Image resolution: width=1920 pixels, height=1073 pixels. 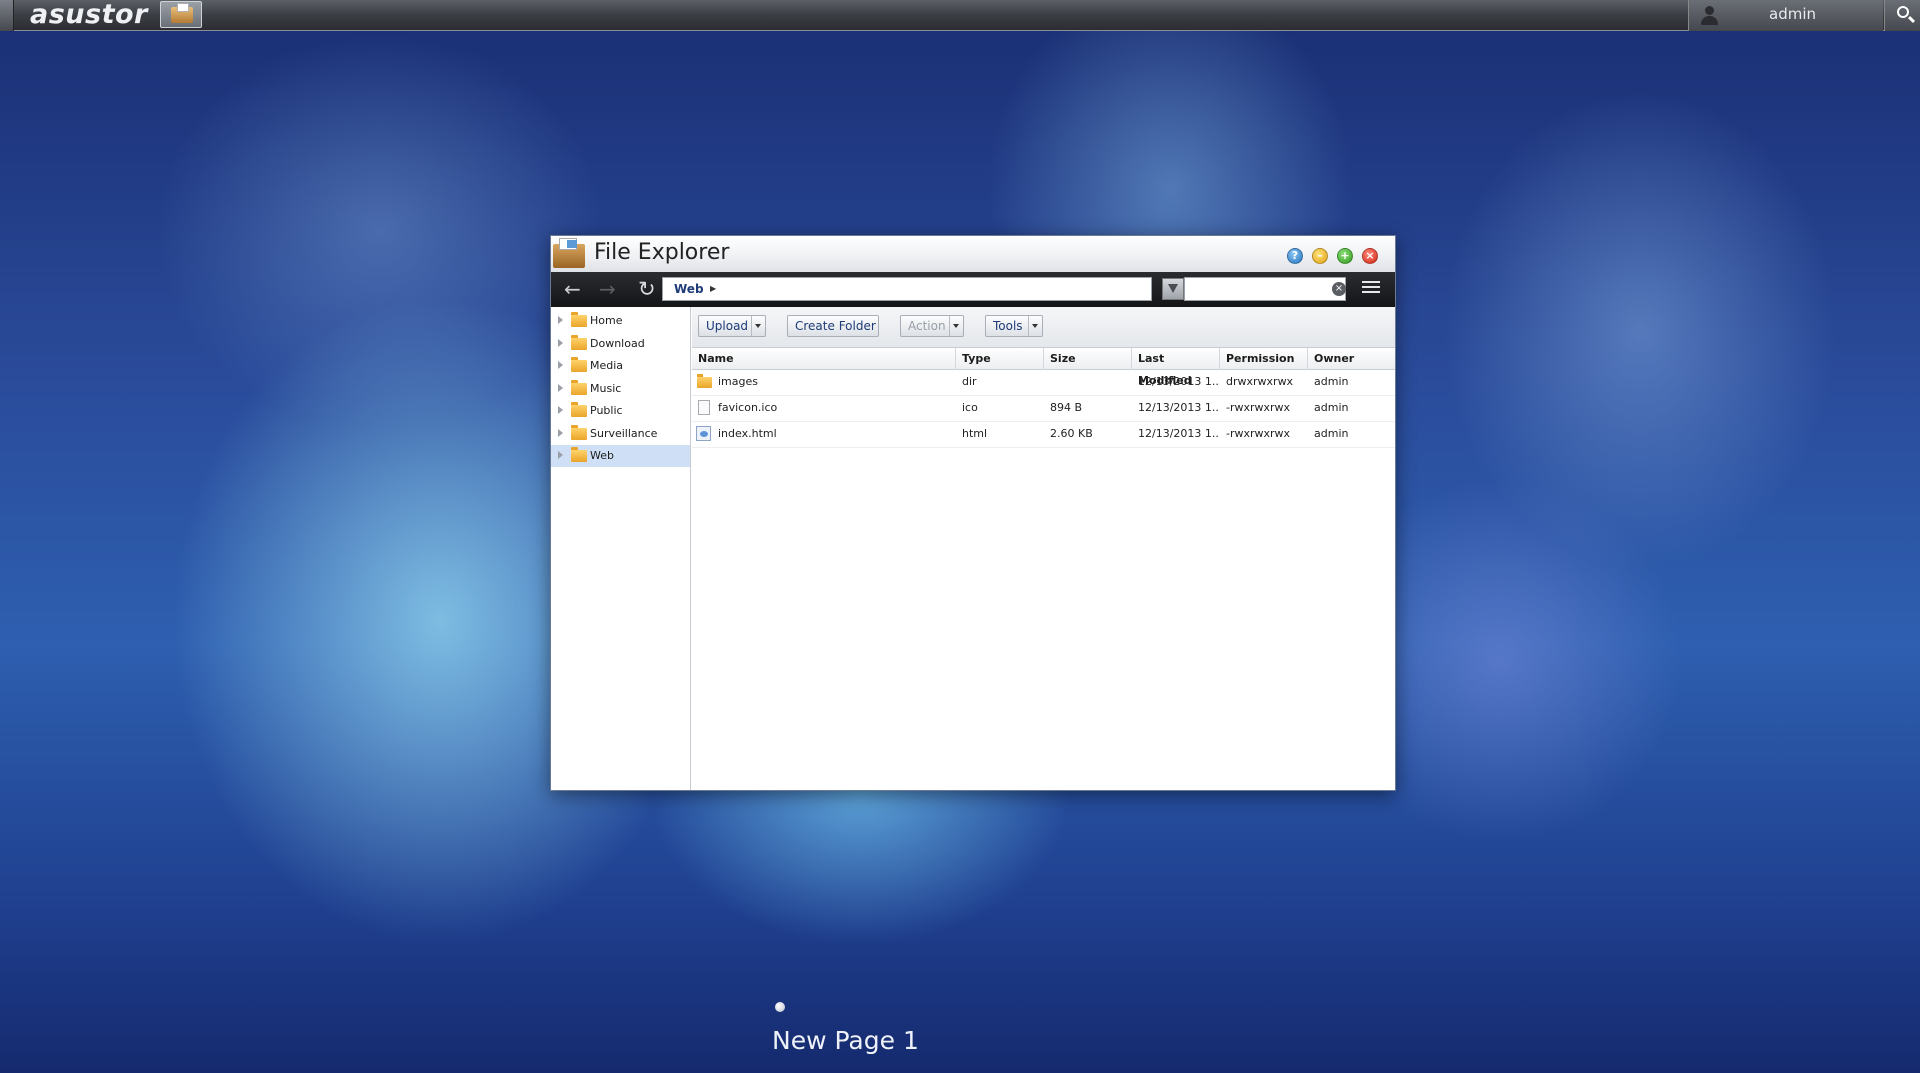 I want to click on tree-item-home: Home, so click(x=620, y=321).